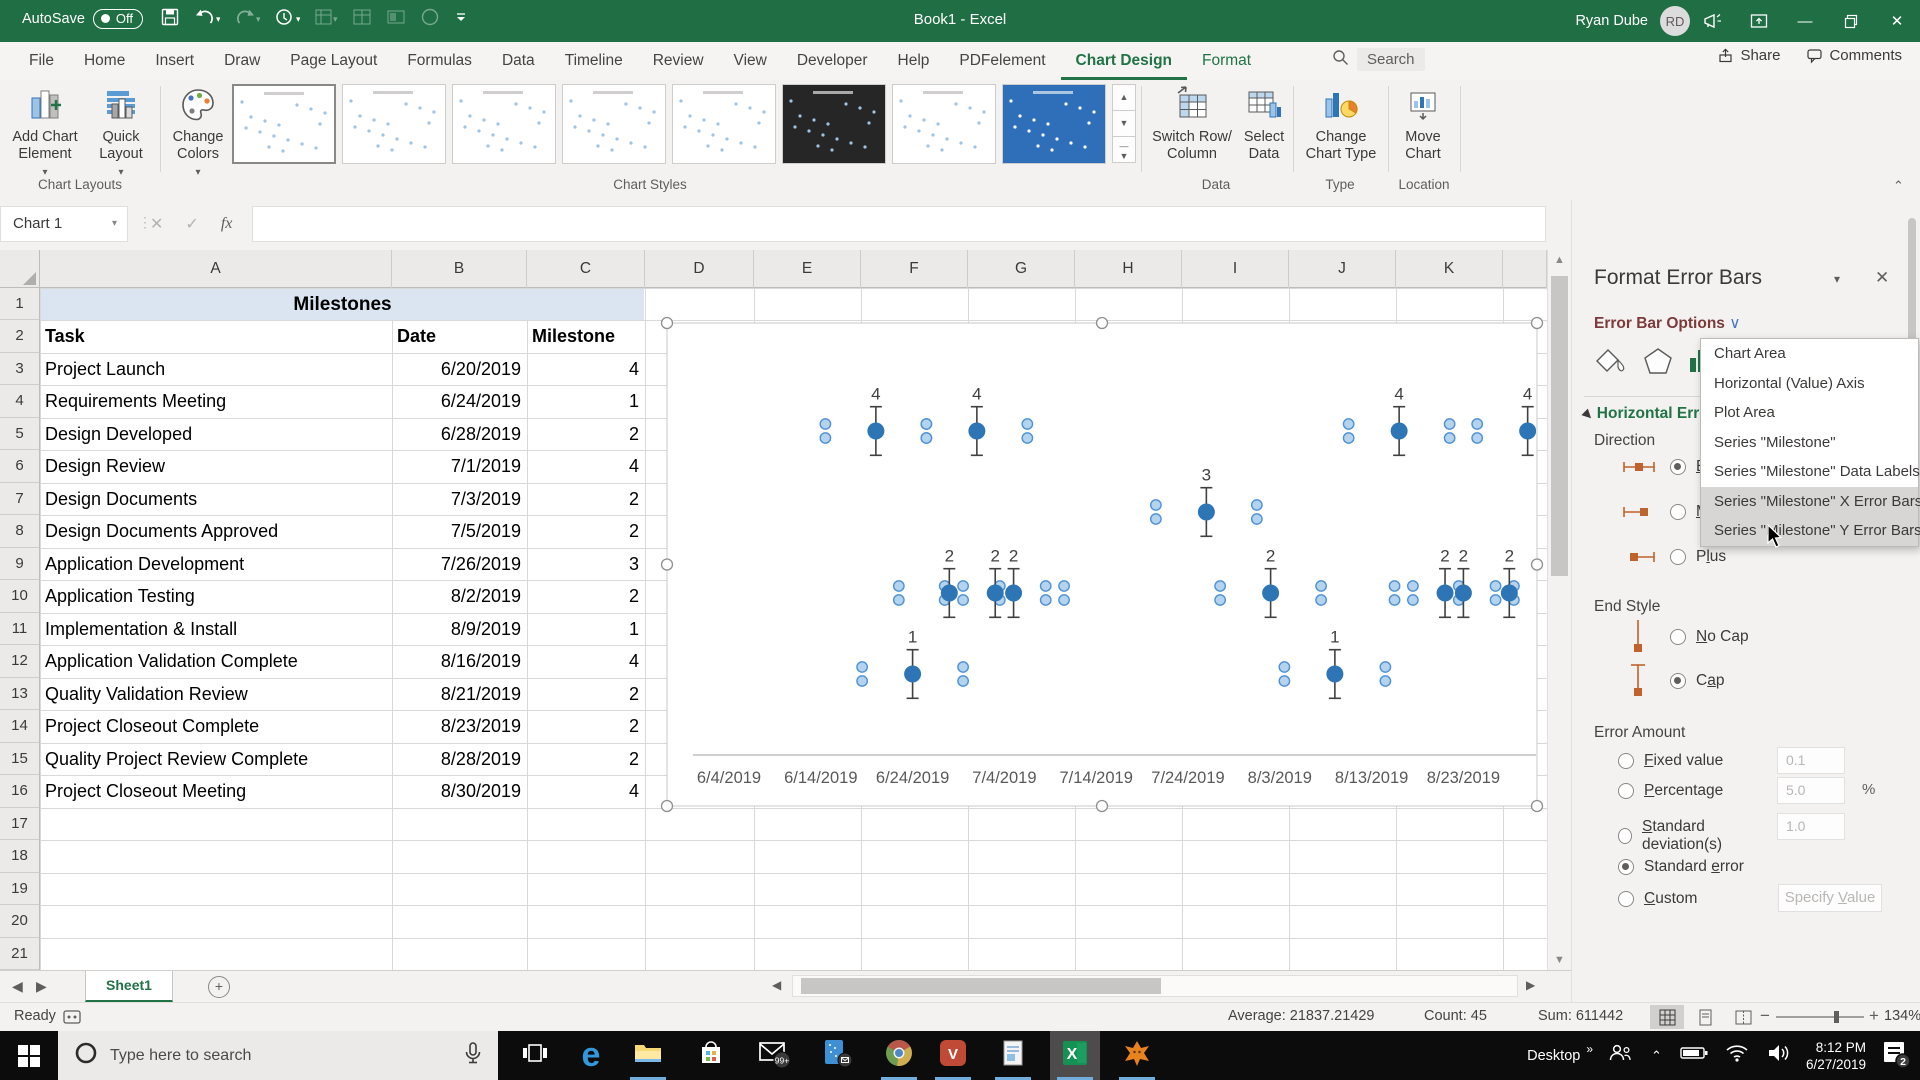  Describe the element at coordinates (1124, 149) in the screenshot. I see `gallery-more-button: — ▼` at that location.